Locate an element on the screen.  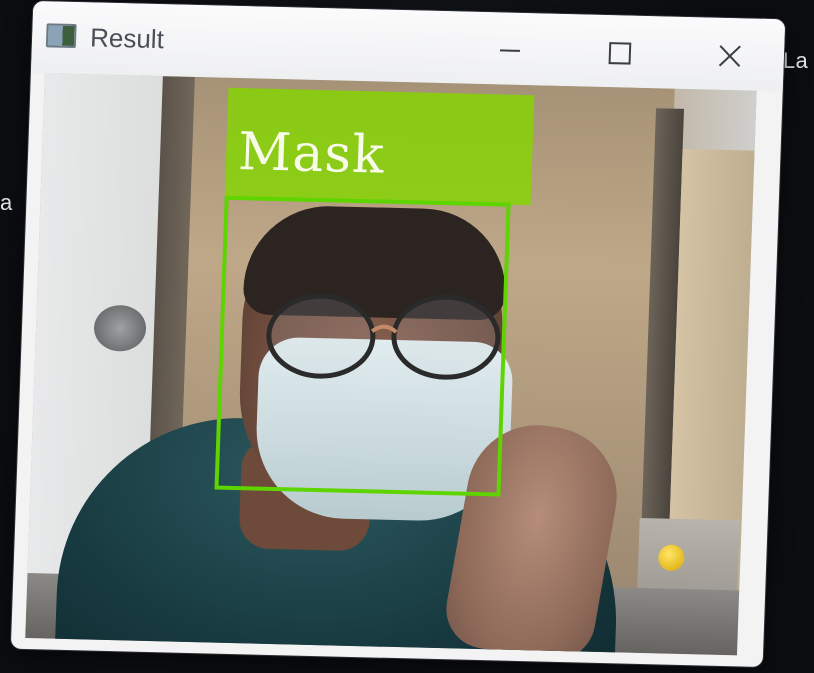
background-window-text: a is located at coordinates (6, 202).